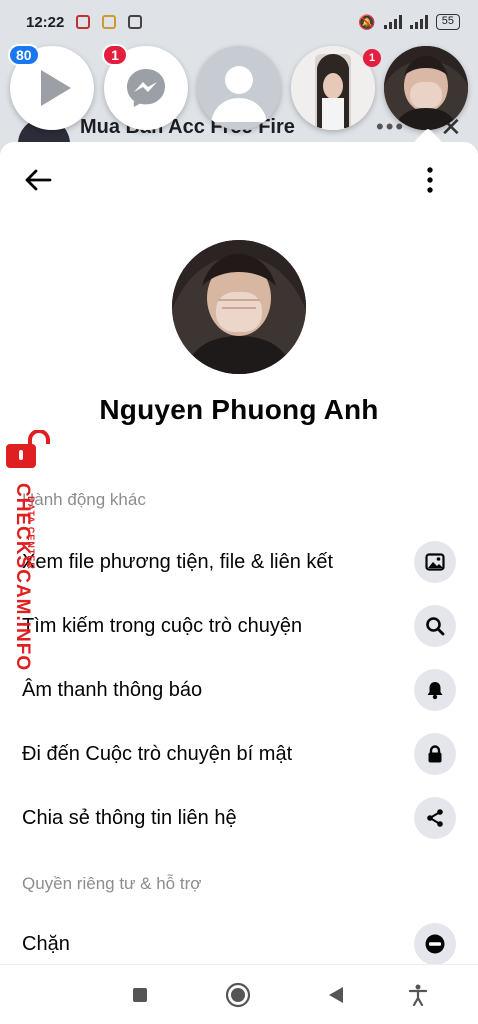 Image resolution: width=478 pixels, height=1024 pixels. Describe the element at coordinates (28, 449) in the screenshot. I see `watermark-lock-icon` at that location.